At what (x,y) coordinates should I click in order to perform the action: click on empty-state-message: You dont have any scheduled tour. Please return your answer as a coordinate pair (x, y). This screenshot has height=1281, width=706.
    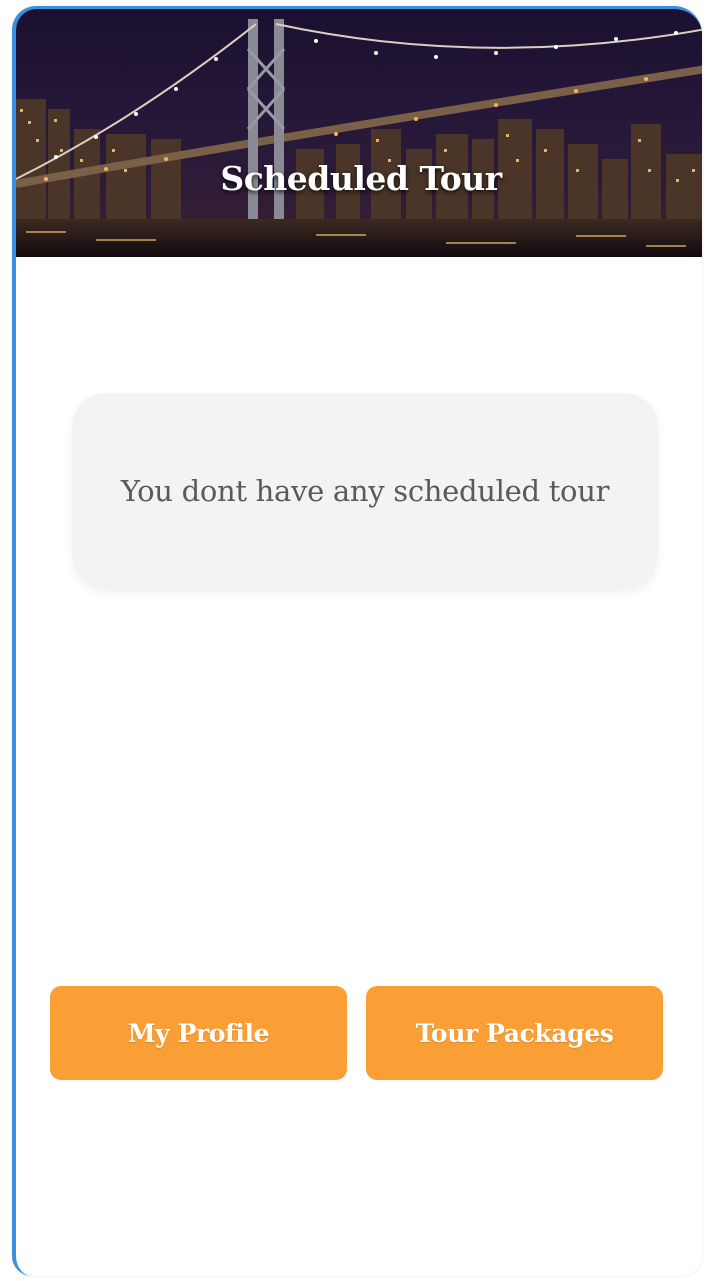
    Looking at the image, I should click on (365, 491).